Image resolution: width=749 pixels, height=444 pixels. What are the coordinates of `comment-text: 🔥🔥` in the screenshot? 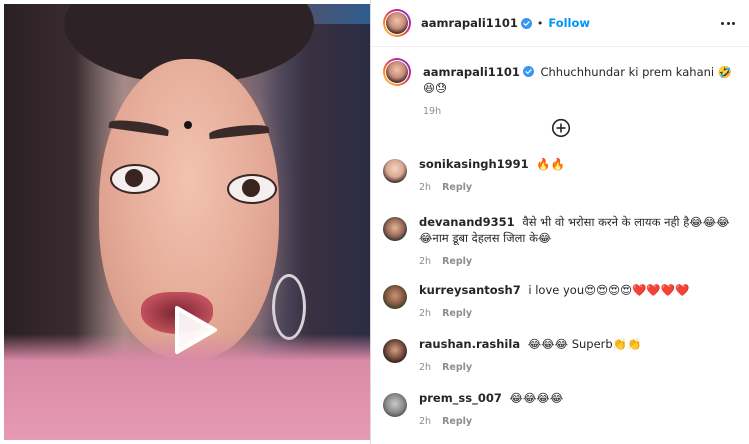 It's located at (550, 164).